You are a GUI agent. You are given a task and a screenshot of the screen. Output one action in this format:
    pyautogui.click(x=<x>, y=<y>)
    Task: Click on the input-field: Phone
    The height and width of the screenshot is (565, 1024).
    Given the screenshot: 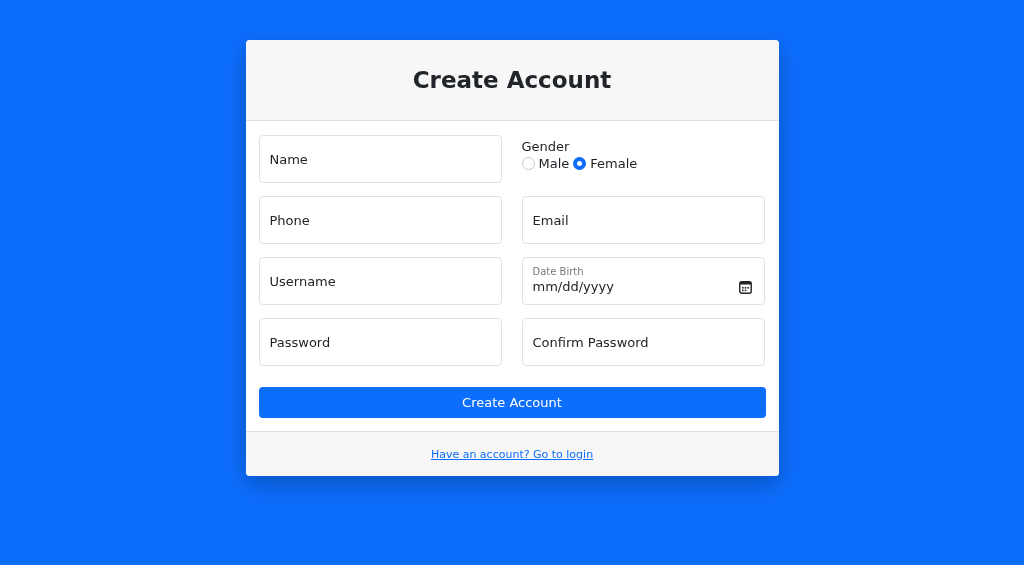 What is the action you would take?
    pyautogui.click(x=380, y=220)
    